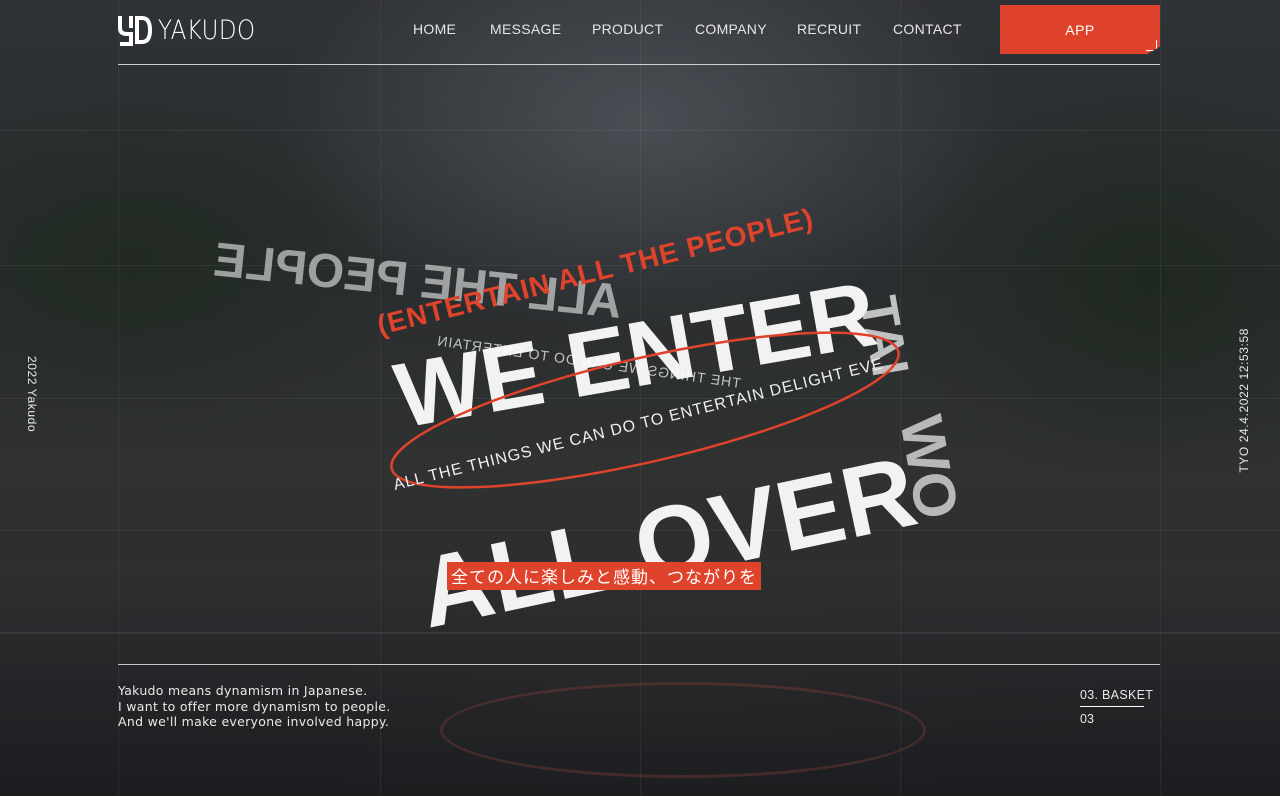 This screenshot has width=1280, height=796. Describe the element at coordinates (1112, 706) in the screenshot. I see `scene-divider` at that location.